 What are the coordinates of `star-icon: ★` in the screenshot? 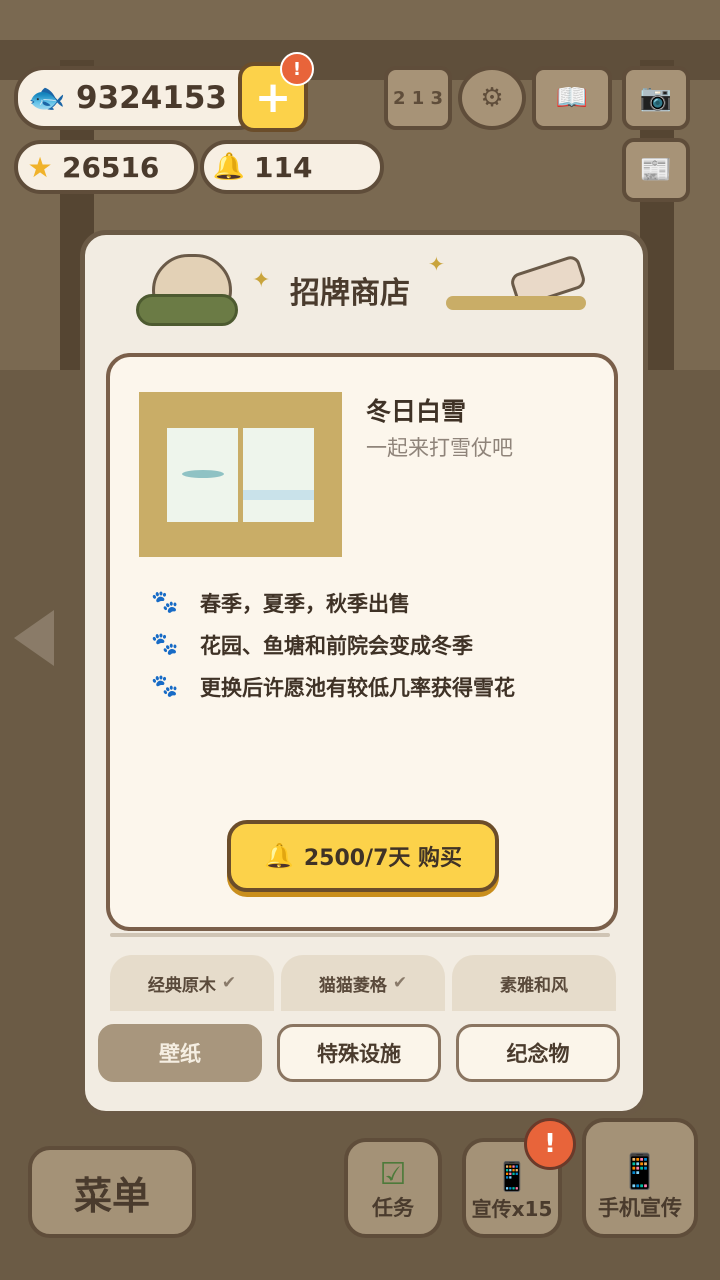 It's located at (40, 167).